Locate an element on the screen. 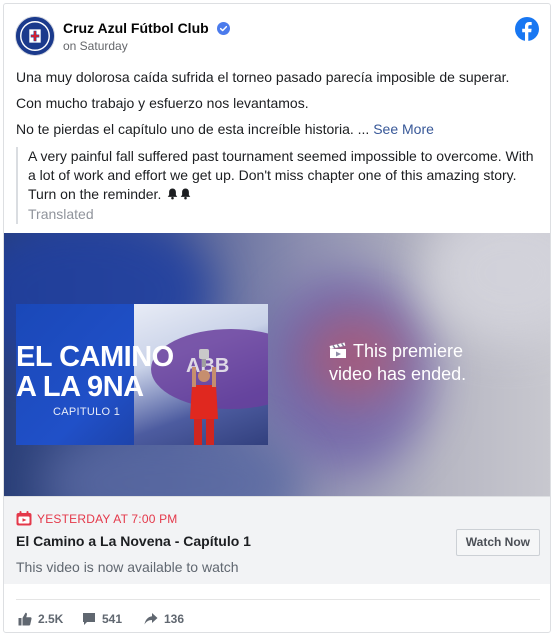 The image size is (555, 637). video-thumbnail: ABB EL CAMINO A LA 9NA CAPITULO 1 is located at coordinates (142, 374).